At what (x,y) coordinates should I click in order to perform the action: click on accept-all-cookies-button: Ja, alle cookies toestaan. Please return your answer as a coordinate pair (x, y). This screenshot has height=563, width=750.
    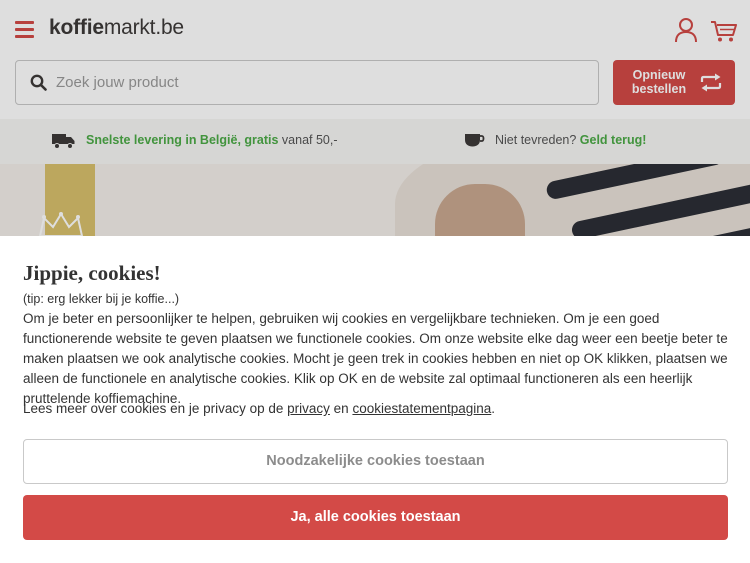
    Looking at the image, I should click on (375, 517).